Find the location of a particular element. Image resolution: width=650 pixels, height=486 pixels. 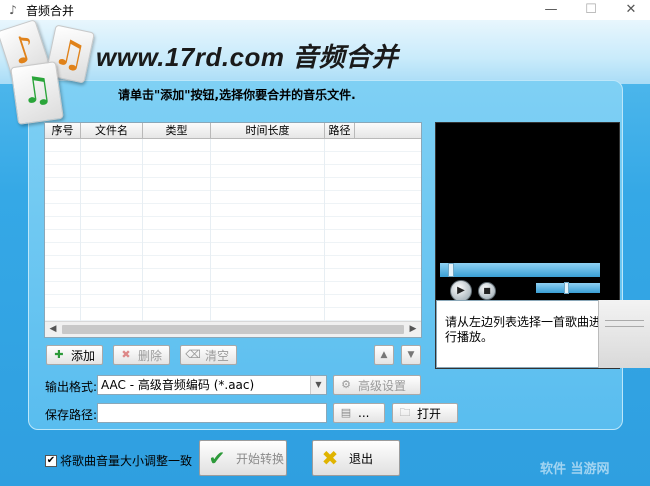

open-button-label: 打开 is located at coordinates (429, 413).